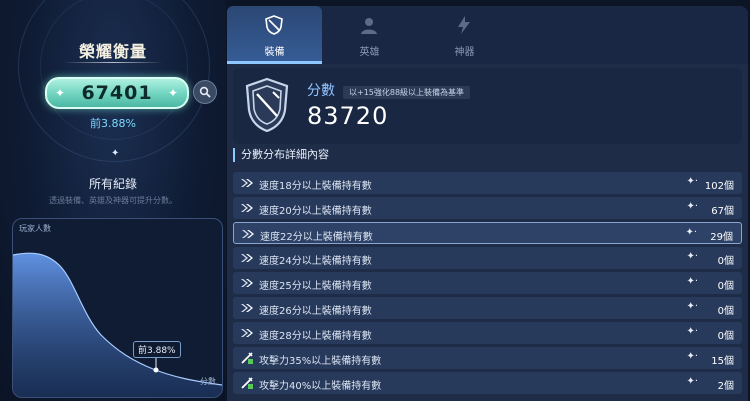  Describe the element at coordinates (722, 361) in the screenshot. I see `detail-row-value: 15個` at that location.